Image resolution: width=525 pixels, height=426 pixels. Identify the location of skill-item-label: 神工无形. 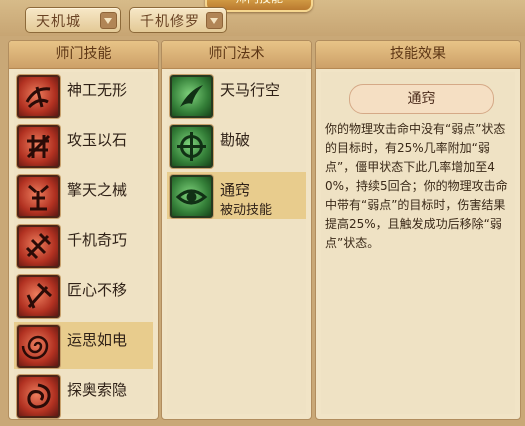
(97, 90).